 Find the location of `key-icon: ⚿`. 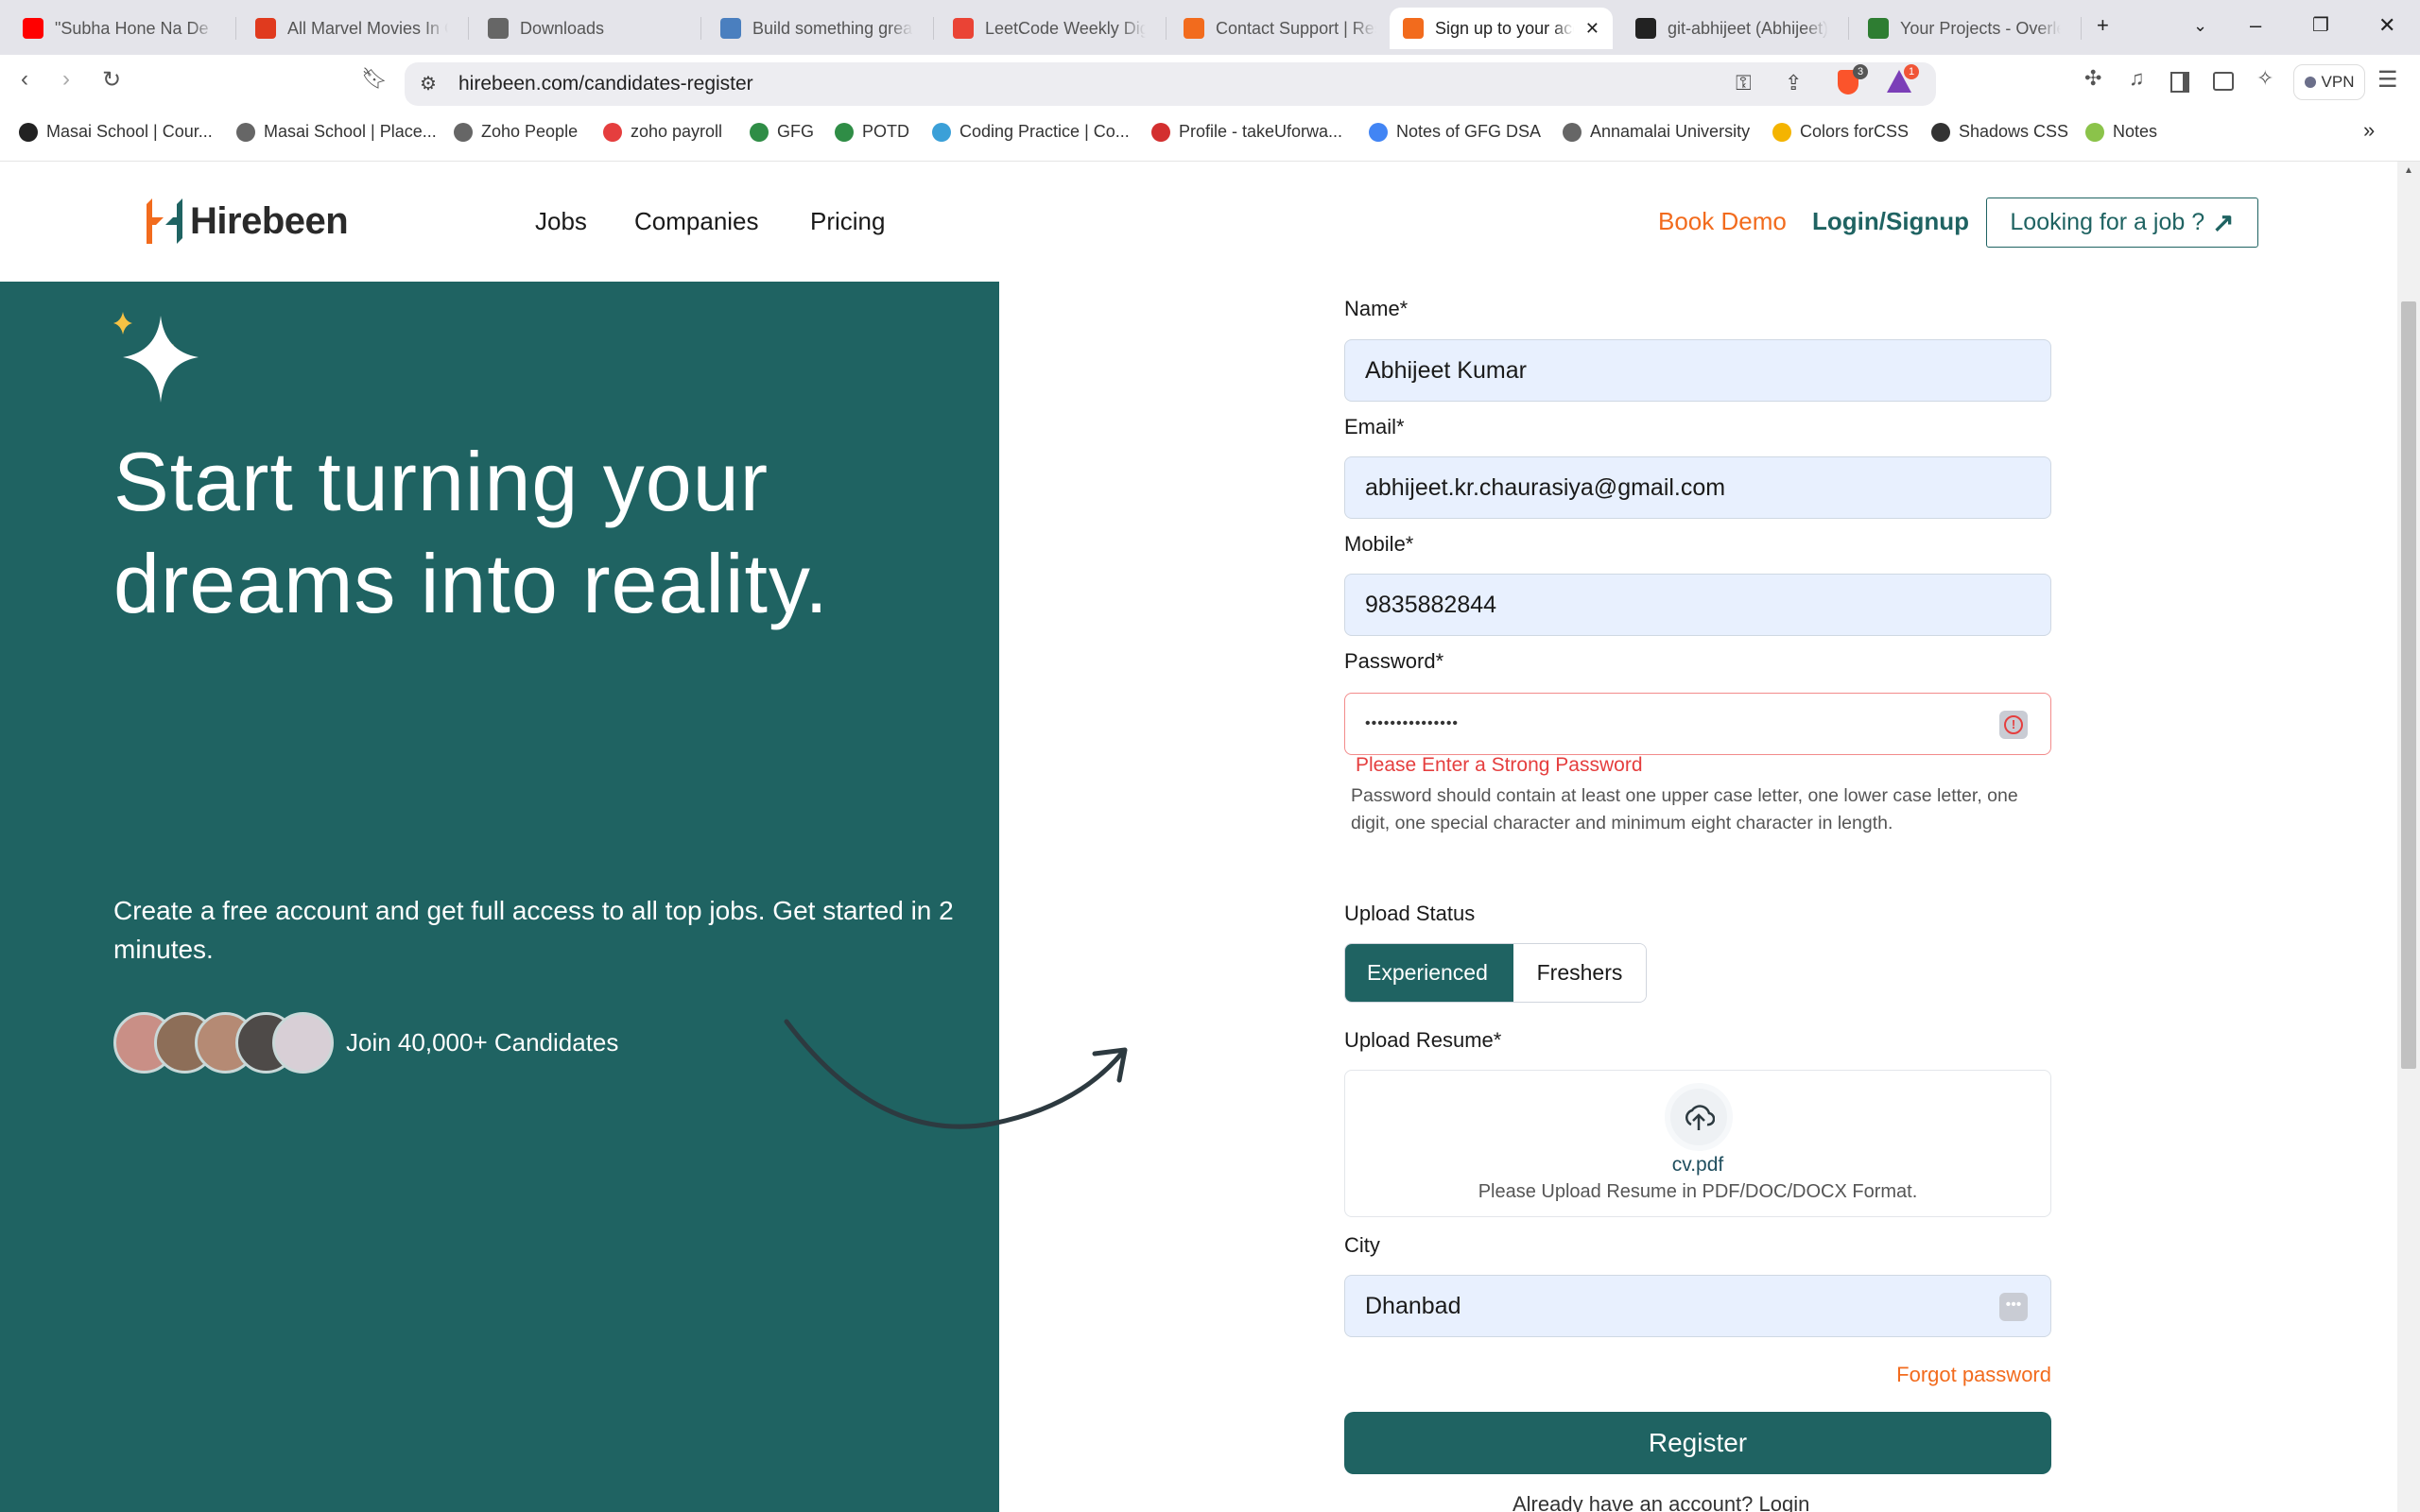

key-icon: ⚿ is located at coordinates (1744, 83).